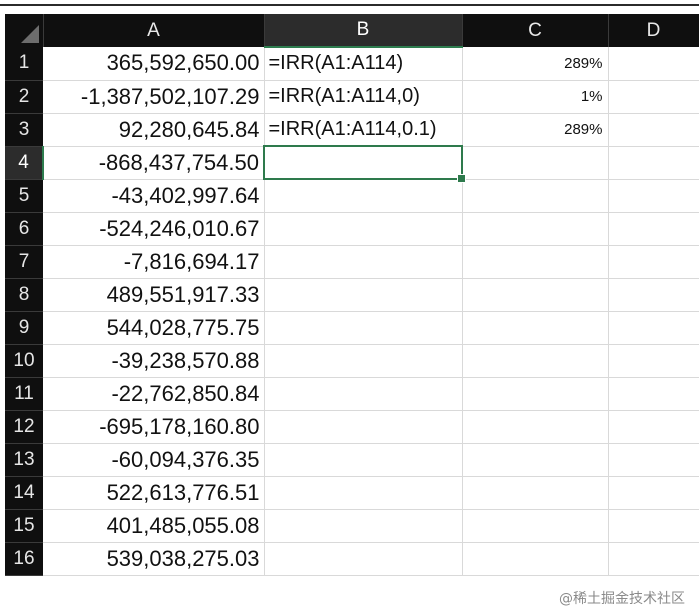  I want to click on cell-c3: 289%, so click(535, 130).